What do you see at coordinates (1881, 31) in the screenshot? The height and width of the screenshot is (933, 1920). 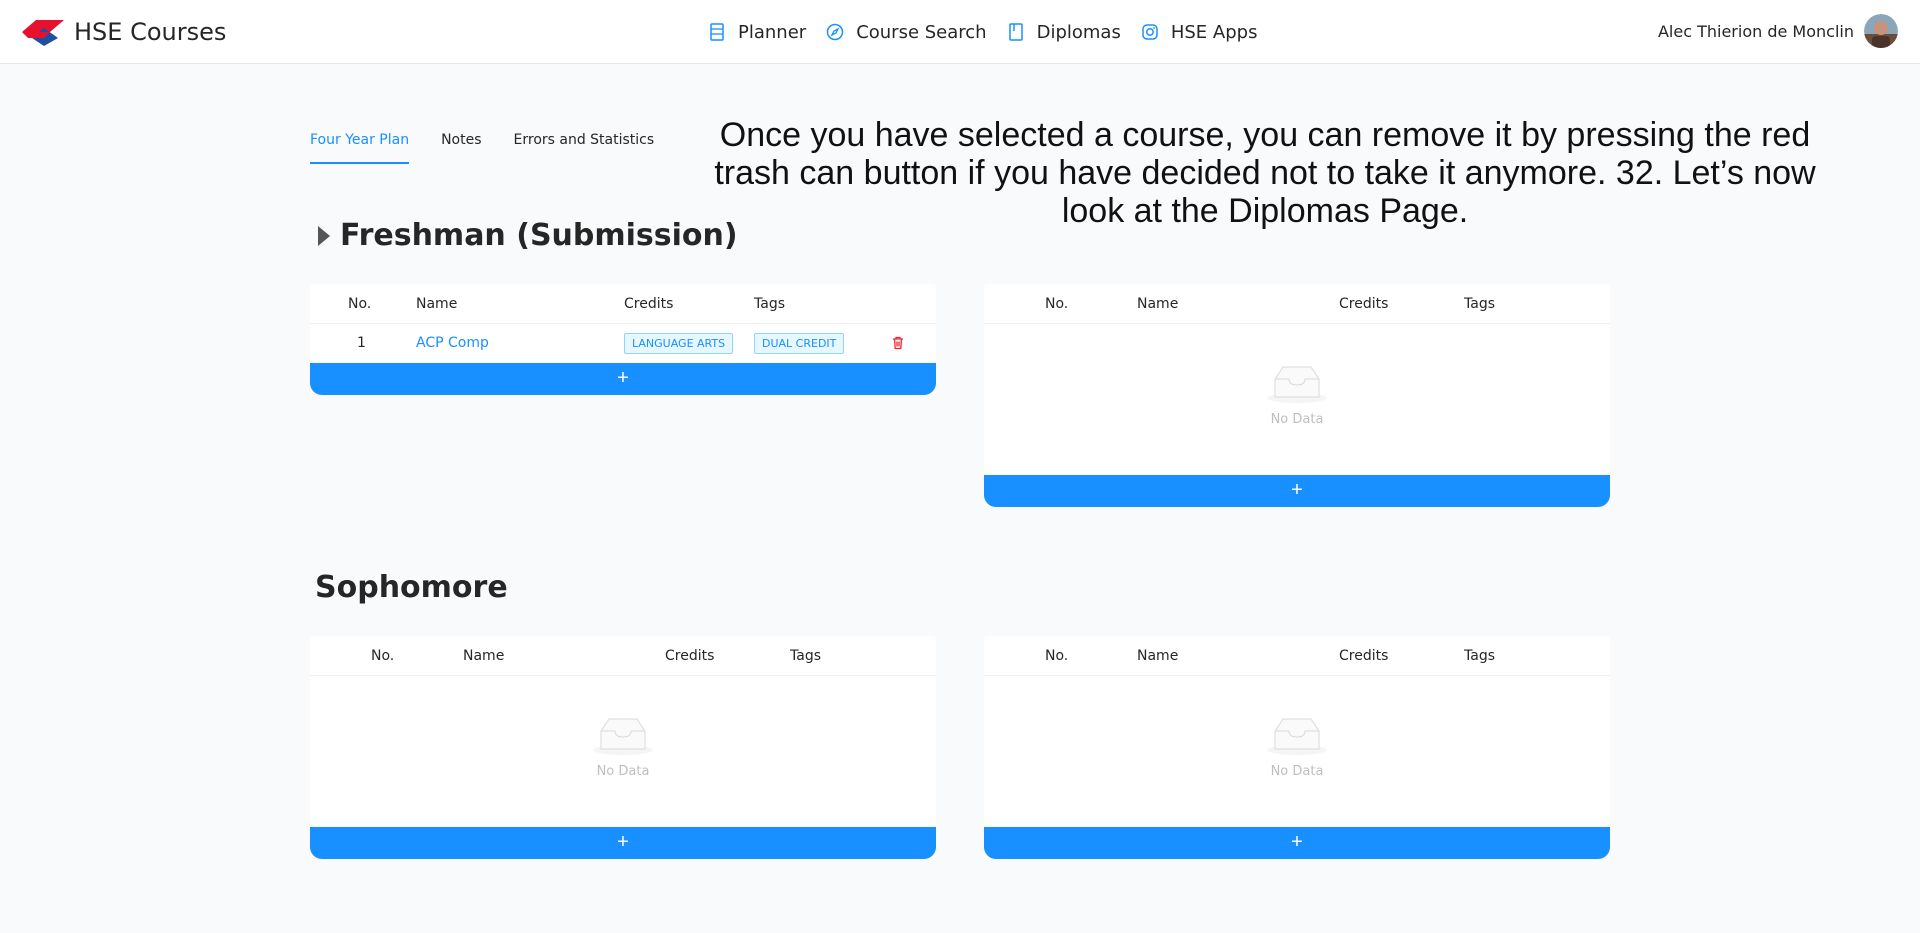 I see `avatar` at bounding box center [1881, 31].